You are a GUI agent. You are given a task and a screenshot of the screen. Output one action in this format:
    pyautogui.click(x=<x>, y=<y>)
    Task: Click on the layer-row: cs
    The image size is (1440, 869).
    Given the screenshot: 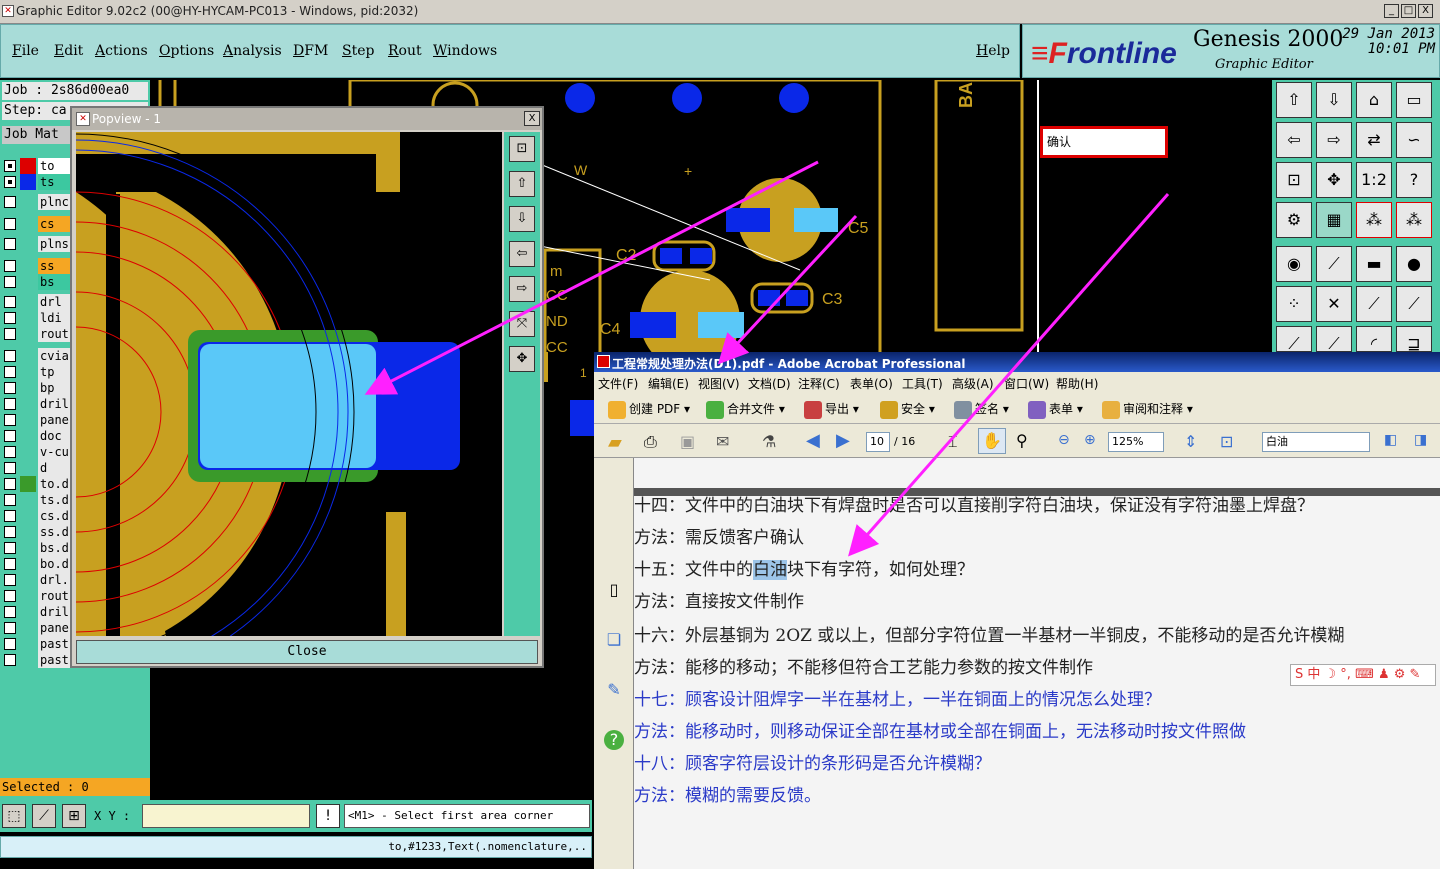 What is the action you would take?
    pyautogui.click(x=36, y=224)
    